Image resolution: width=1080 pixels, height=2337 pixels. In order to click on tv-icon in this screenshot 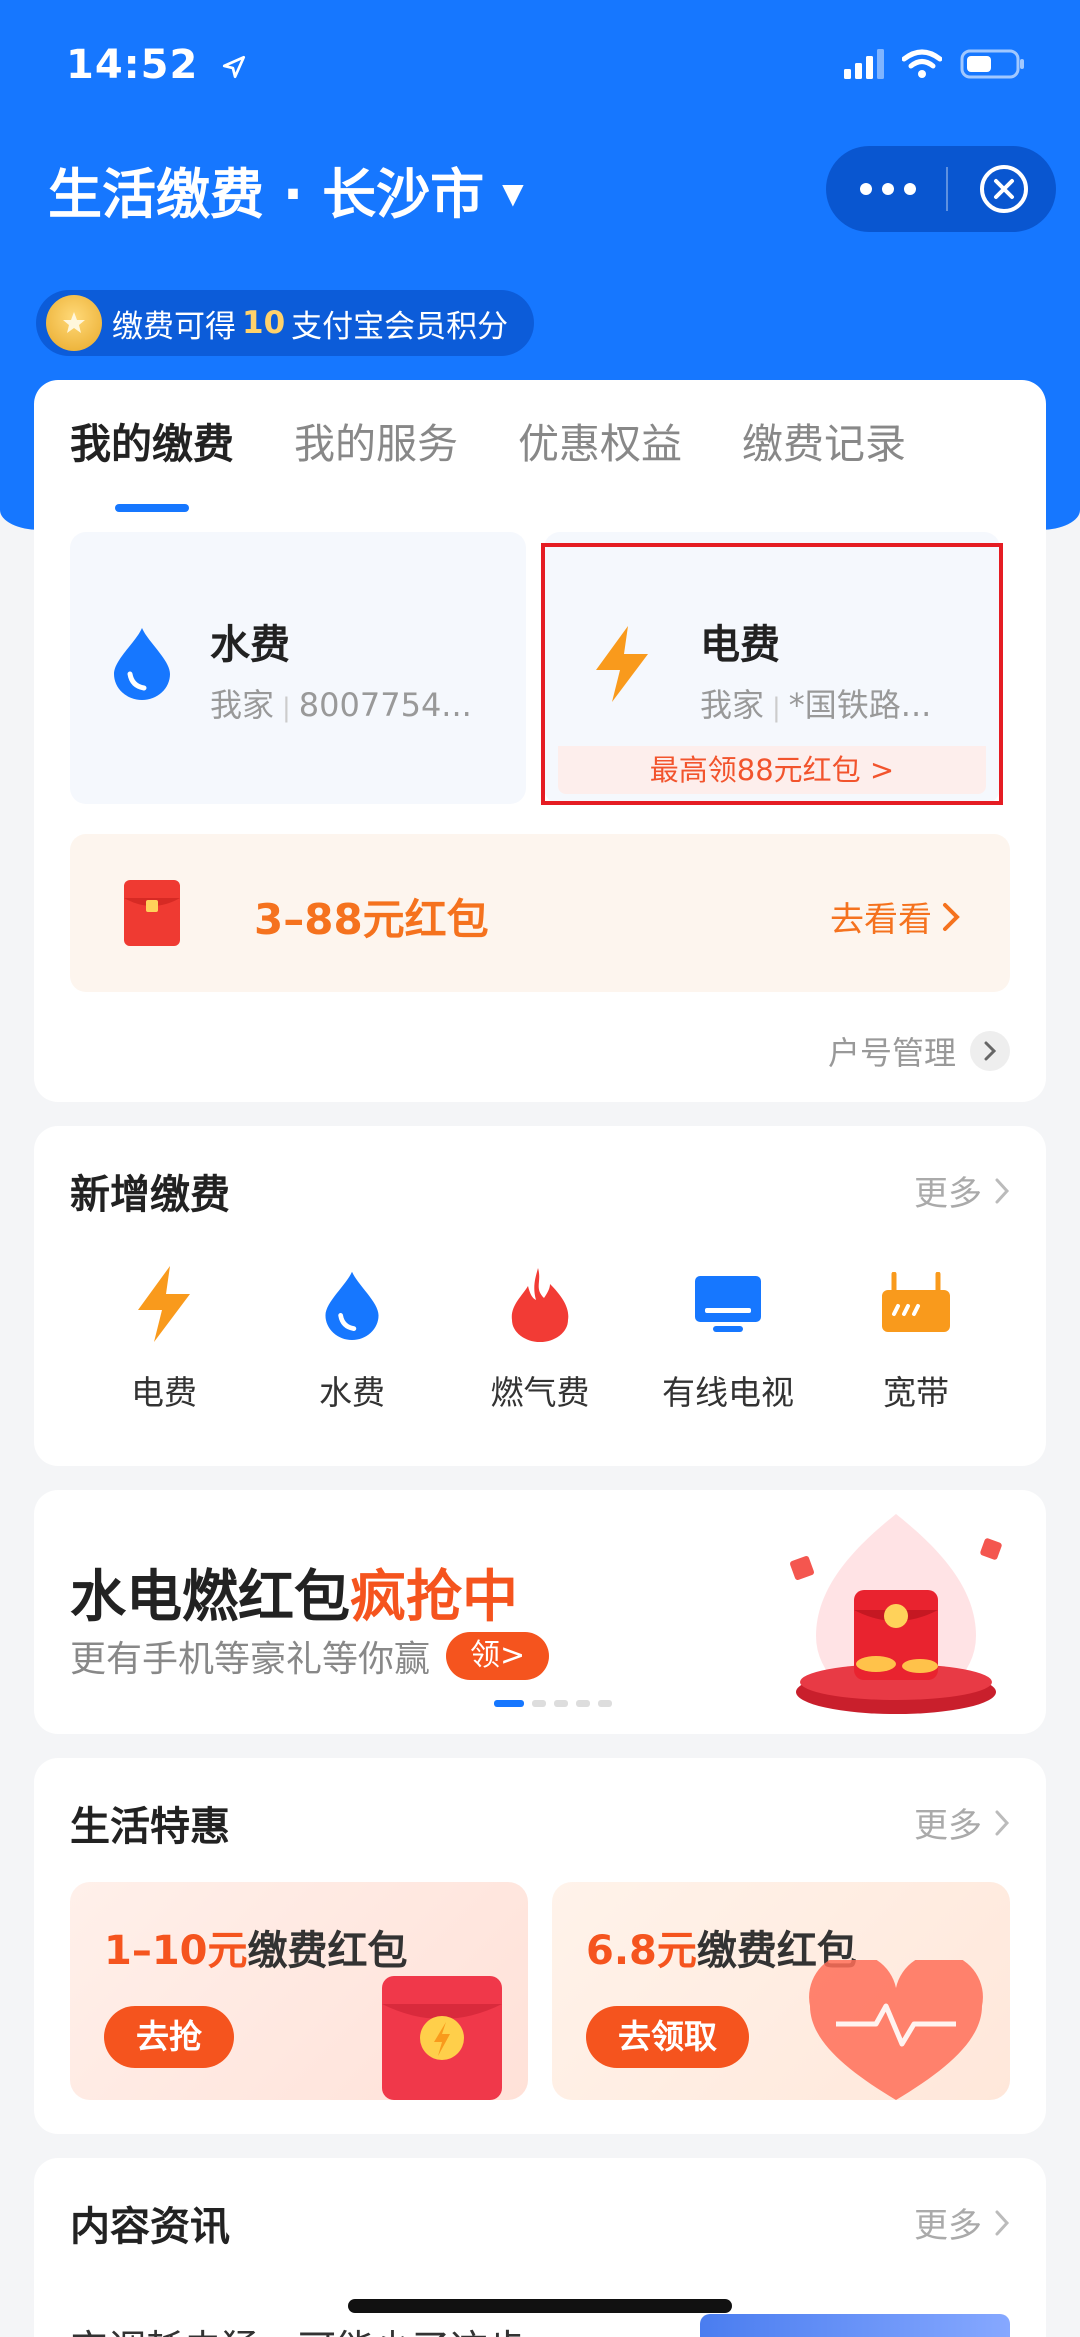, I will do `click(728, 1304)`.